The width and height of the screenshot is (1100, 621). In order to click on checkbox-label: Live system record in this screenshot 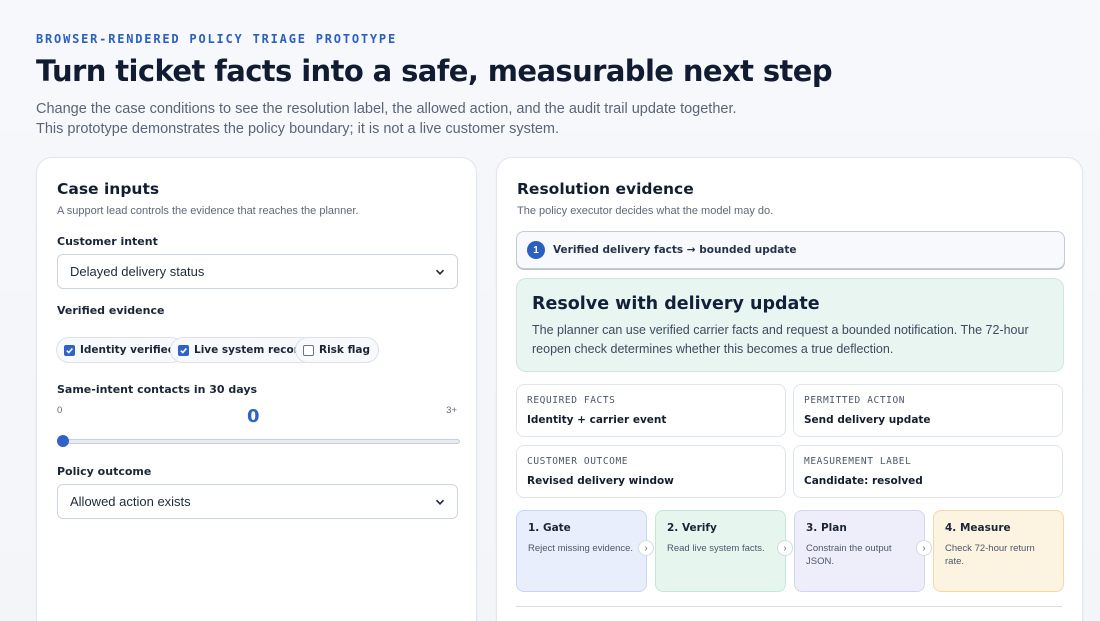, I will do `click(250, 350)`.